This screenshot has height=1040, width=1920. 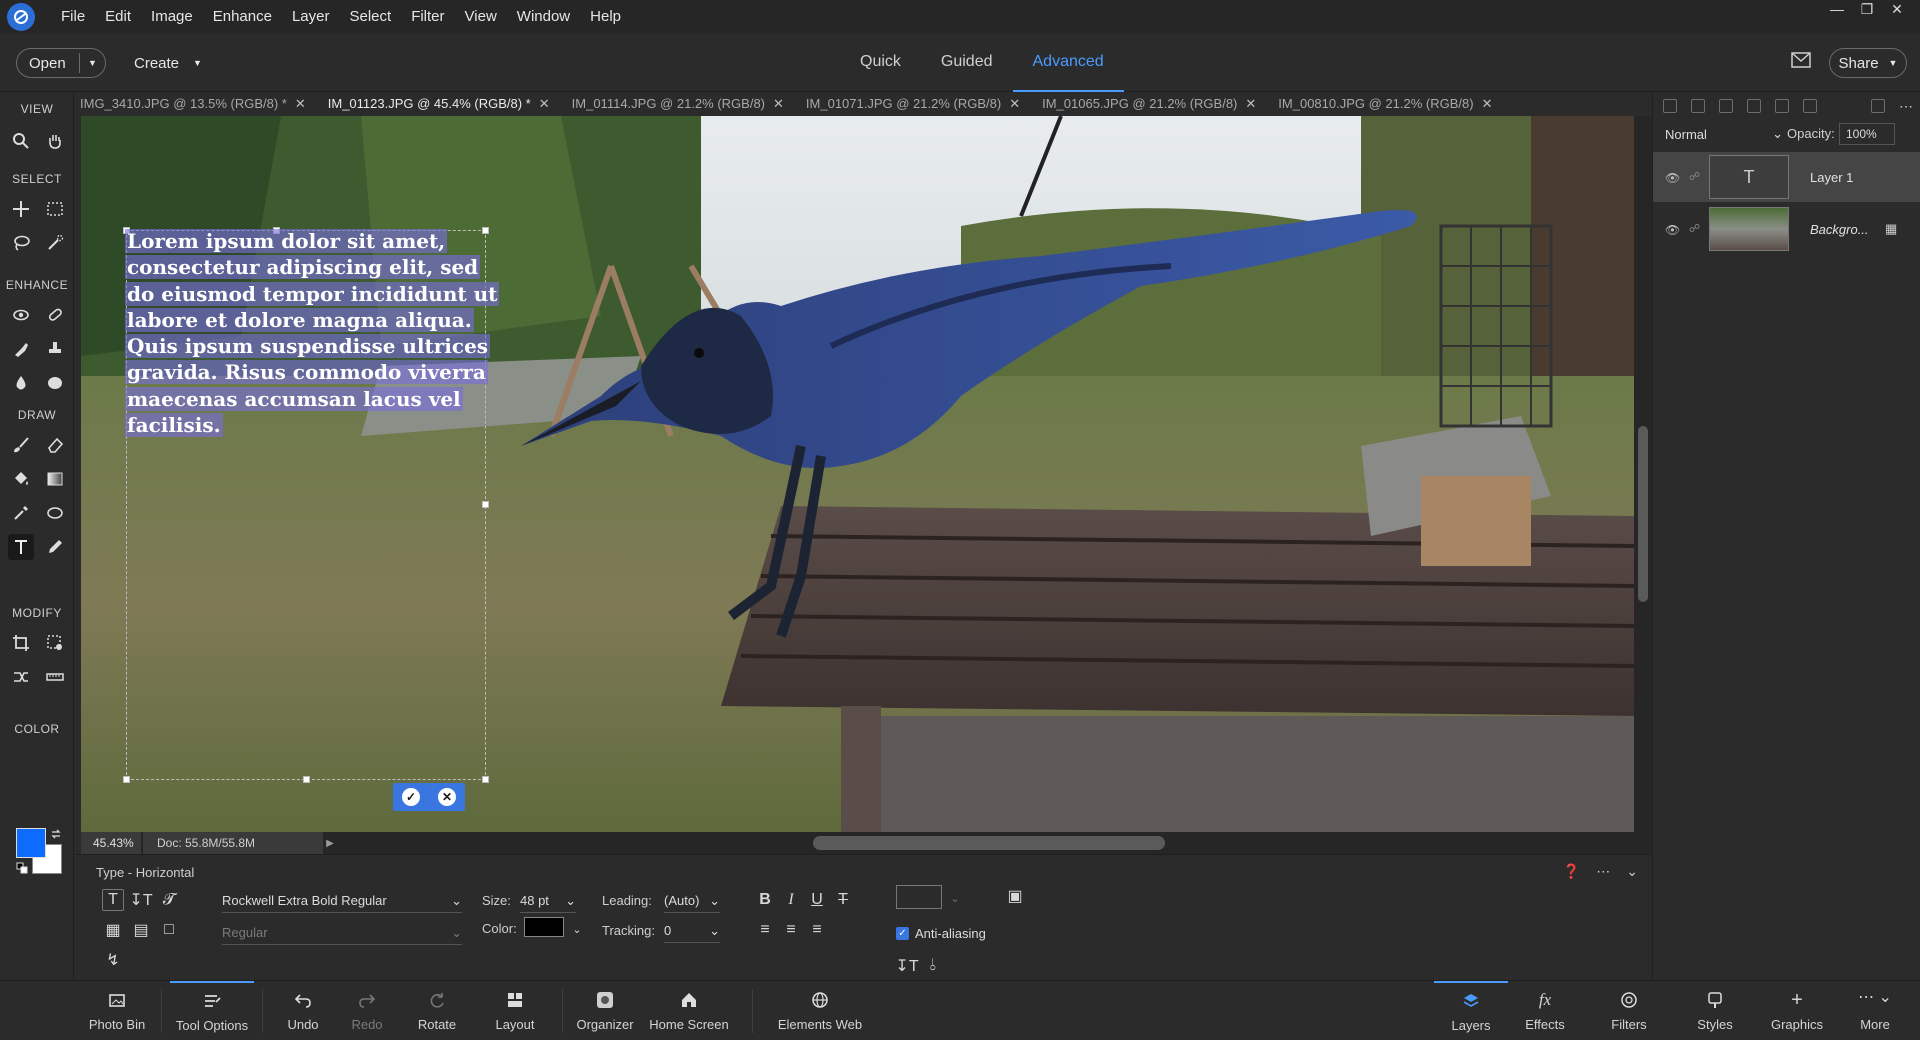 I want to click on menu-help: Help, so click(x=605, y=17).